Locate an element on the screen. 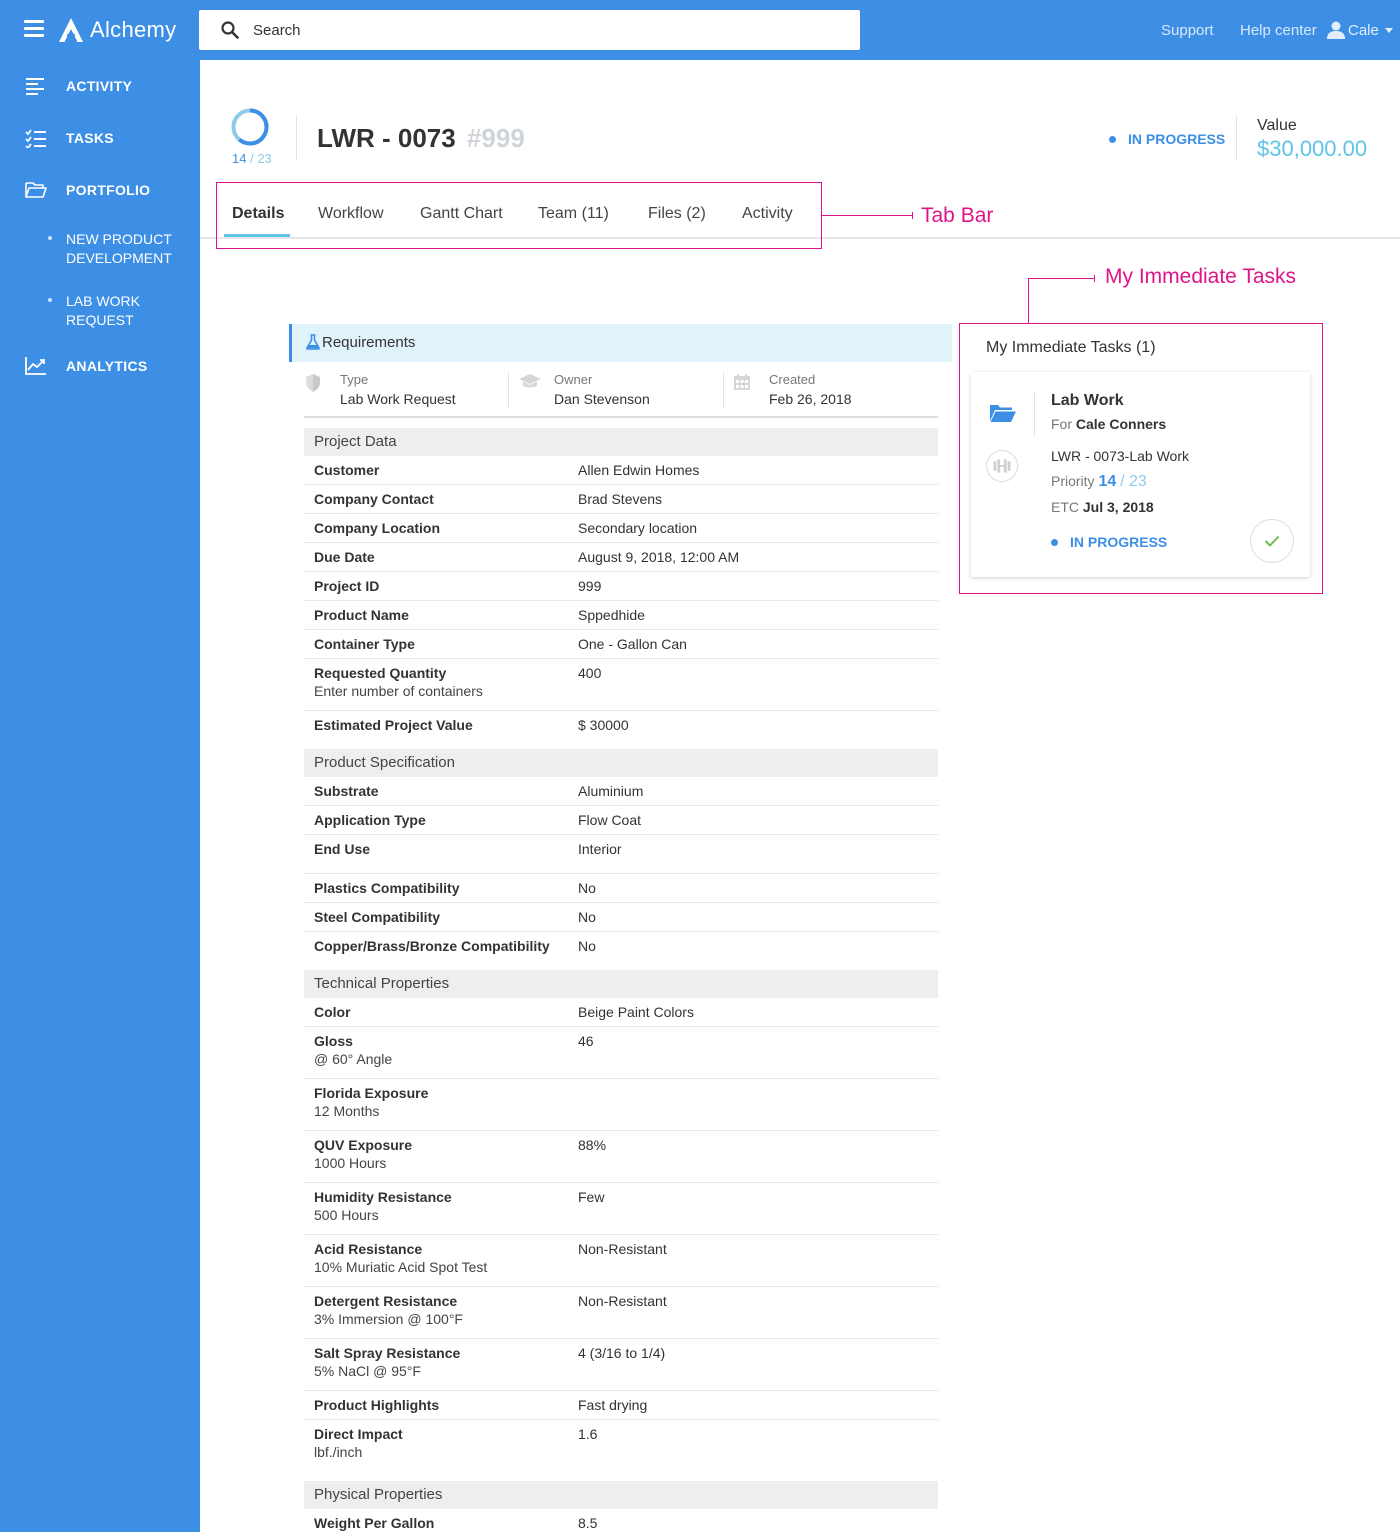 This screenshot has height=1532, width=1400. card-divider is located at coordinates (1034, 414).